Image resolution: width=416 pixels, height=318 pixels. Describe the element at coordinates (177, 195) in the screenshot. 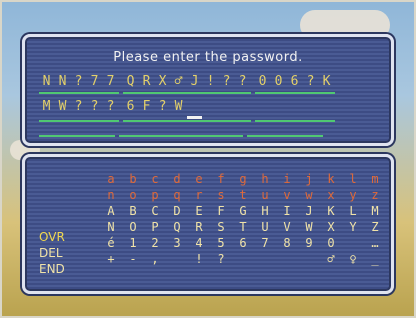

I see `keyboard-key: q` at that location.